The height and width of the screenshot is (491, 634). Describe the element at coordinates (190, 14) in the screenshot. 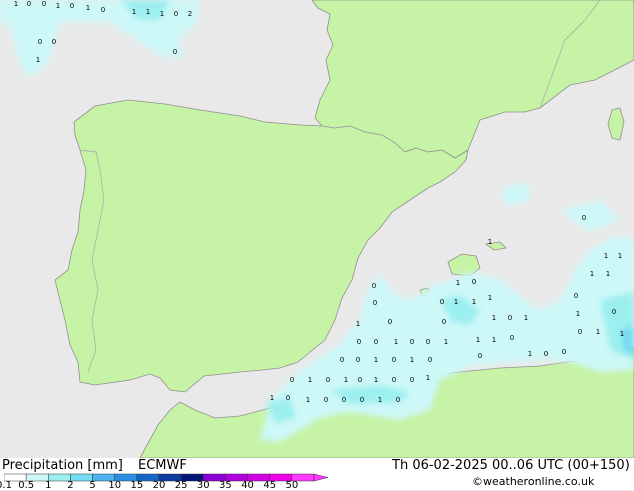

I see `precip-marker: 2` at that location.